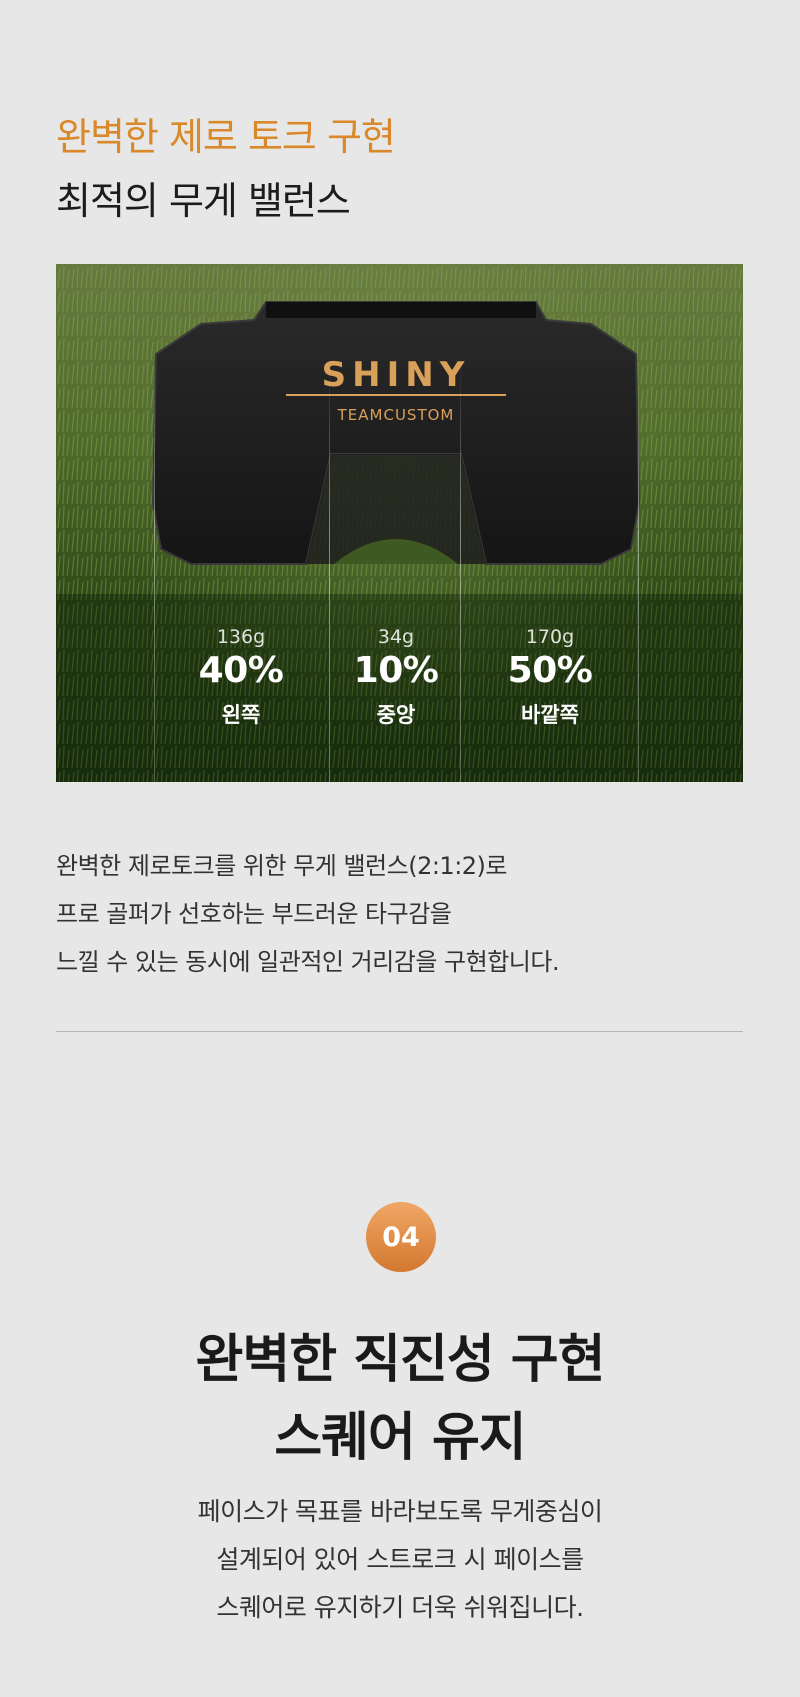 The image size is (800, 1697). I want to click on section-subtitle: 최적의 무게 밸런스, so click(203, 201).